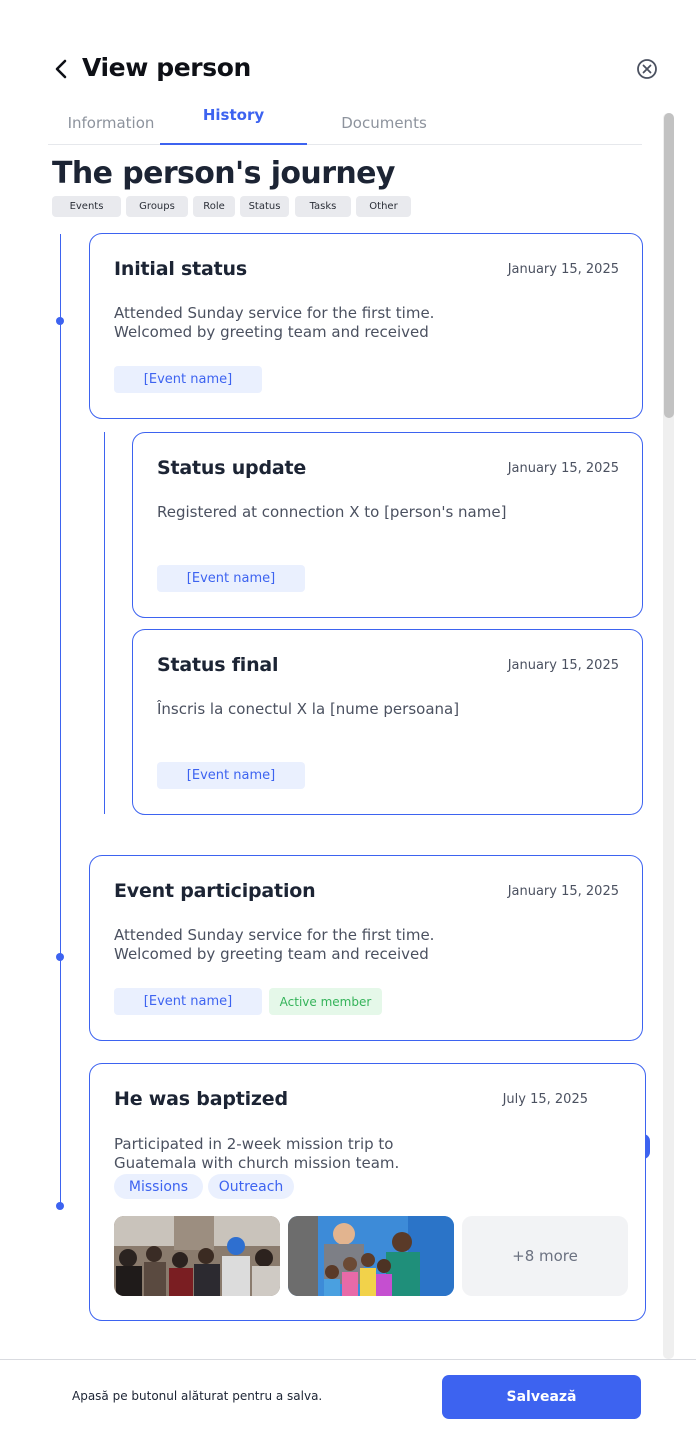  What do you see at coordinates (157, 206) in the screenshot?
I see `filter-chip-groups: Groups` at bounding box center [157, 206].